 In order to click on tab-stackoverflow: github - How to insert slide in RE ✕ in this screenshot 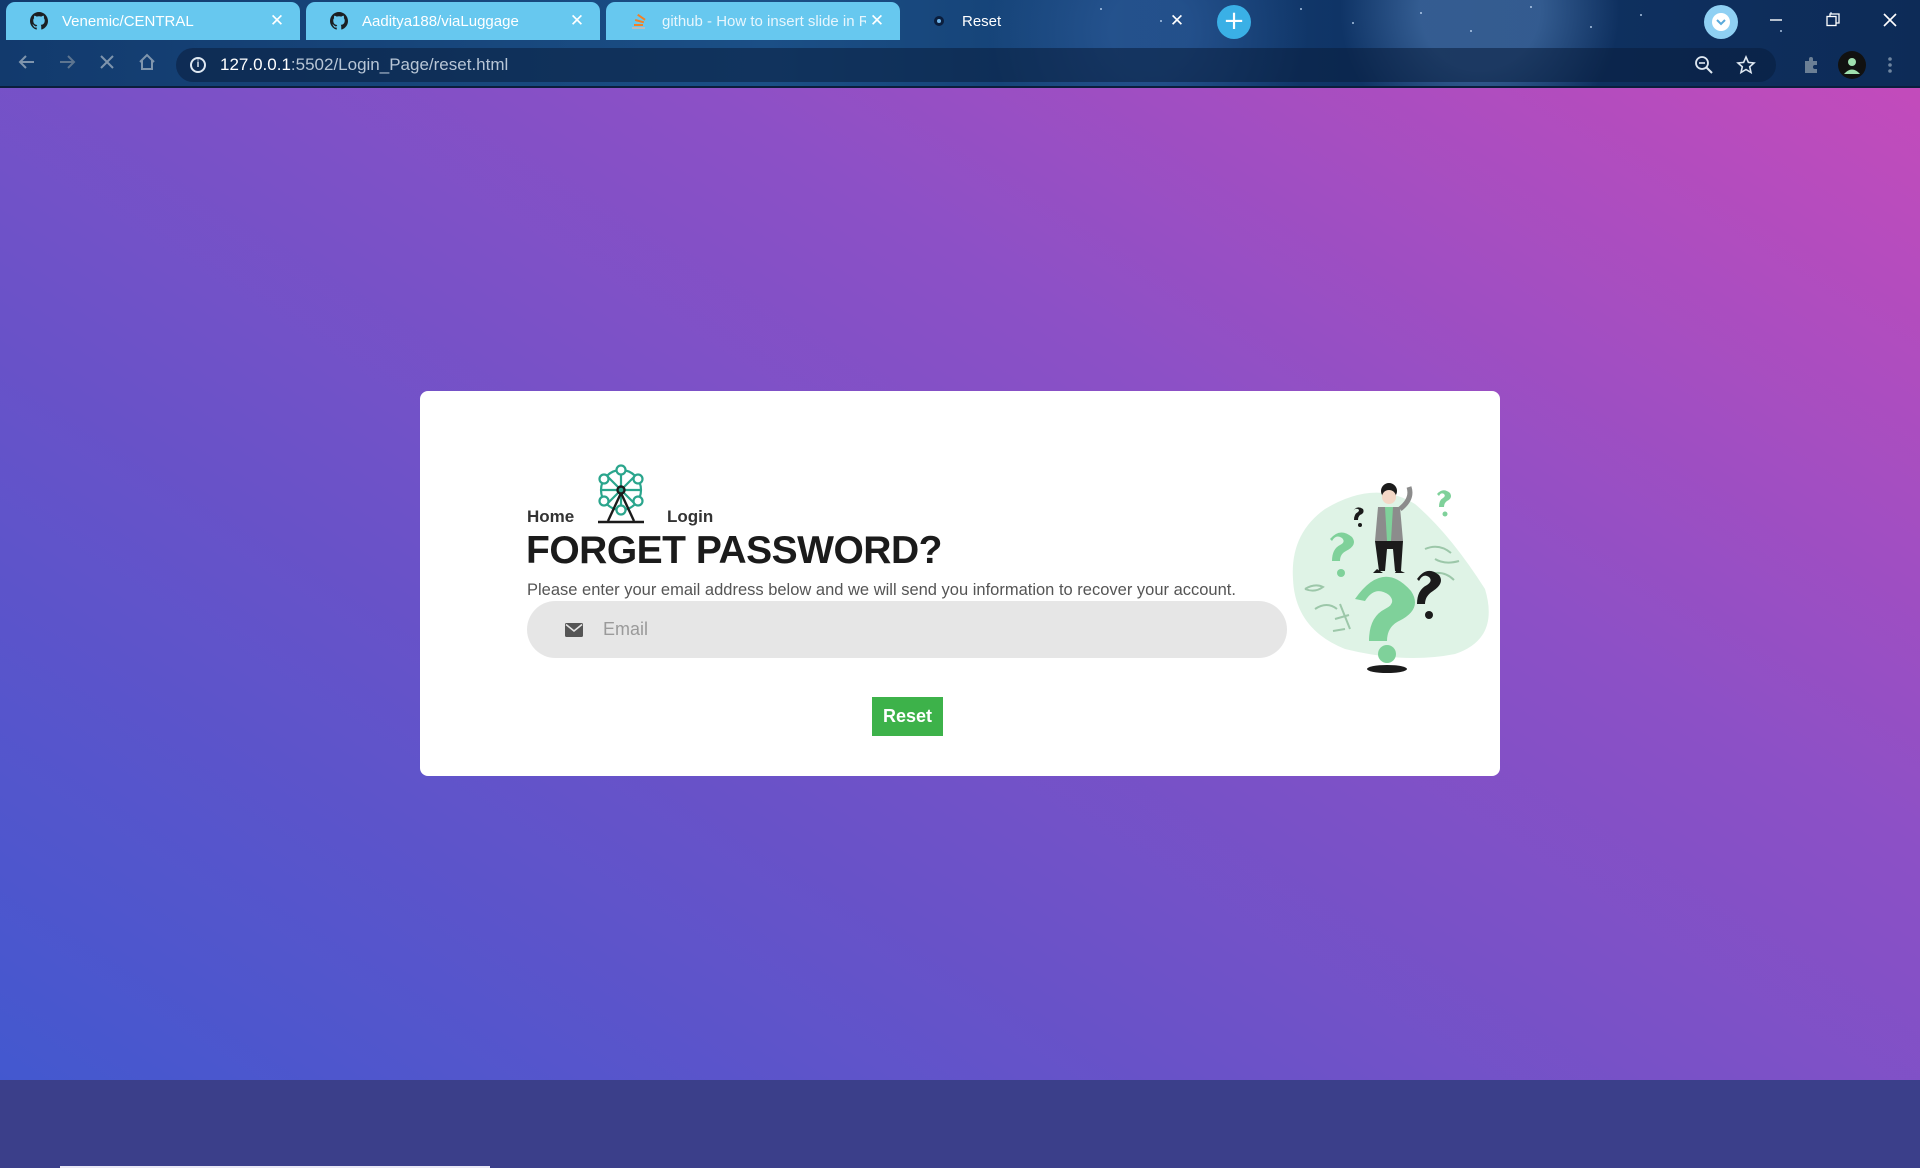, I will do `click(753, 21)`.